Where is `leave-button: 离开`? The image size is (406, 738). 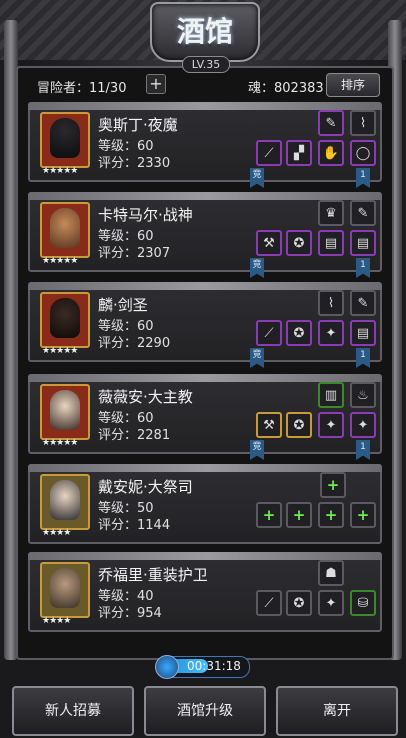
leave-button: 离开 is located at coordinates (337, 711).